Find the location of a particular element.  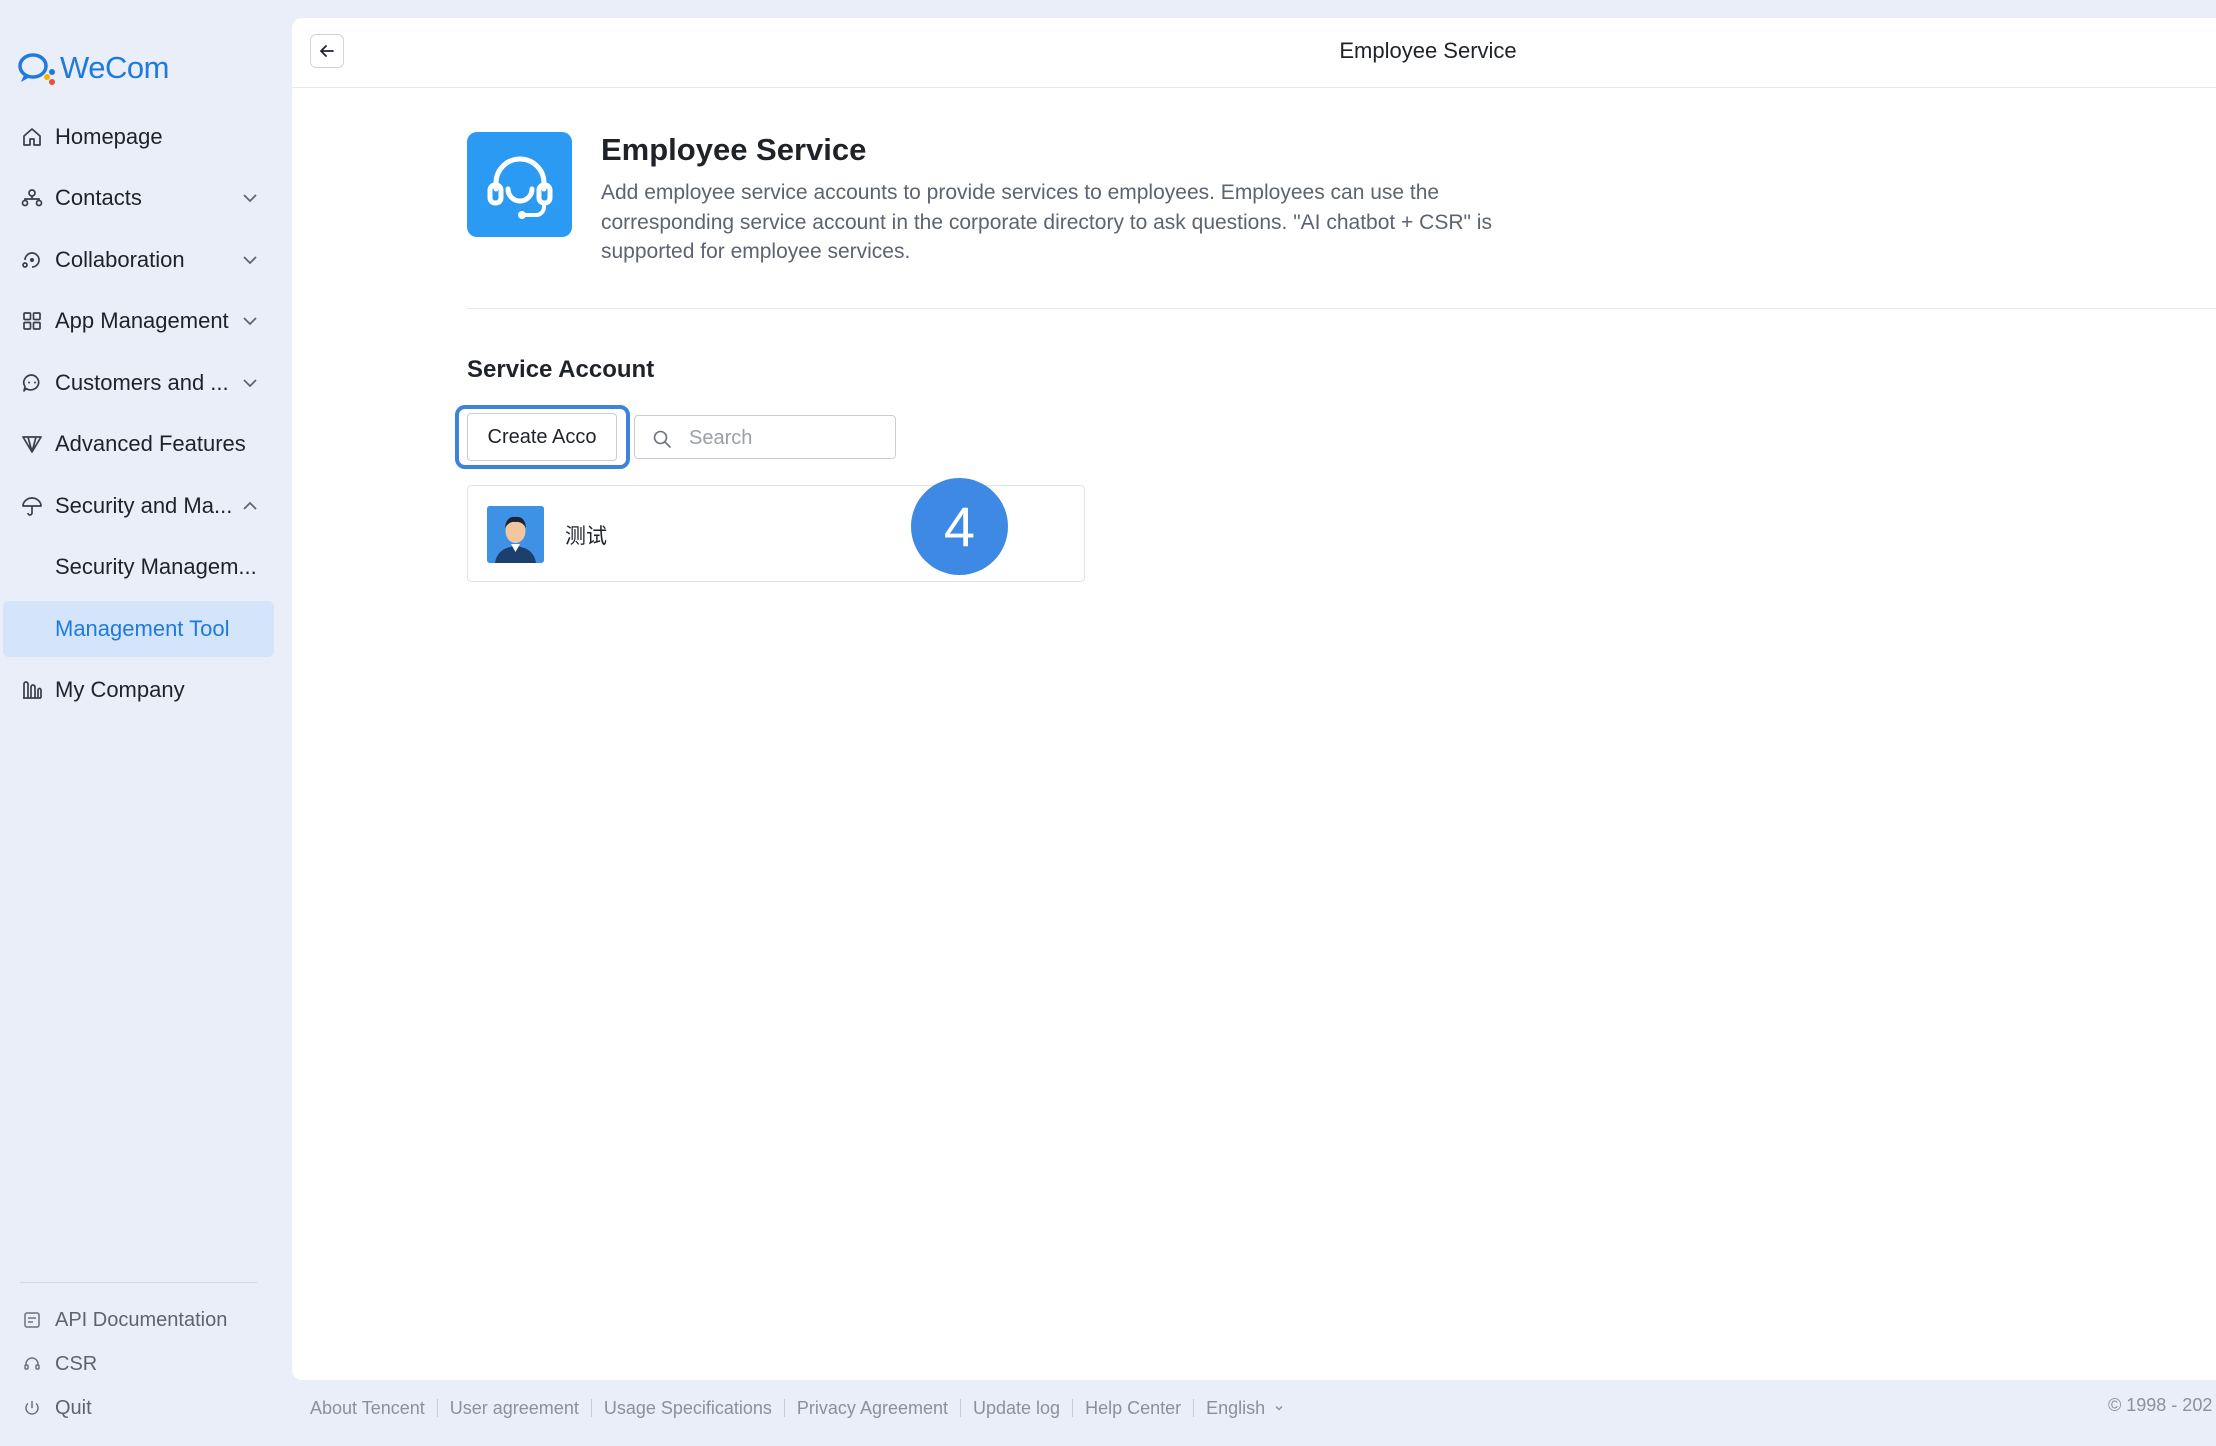

account-name: 测试 is located at coordinates (586, 536).